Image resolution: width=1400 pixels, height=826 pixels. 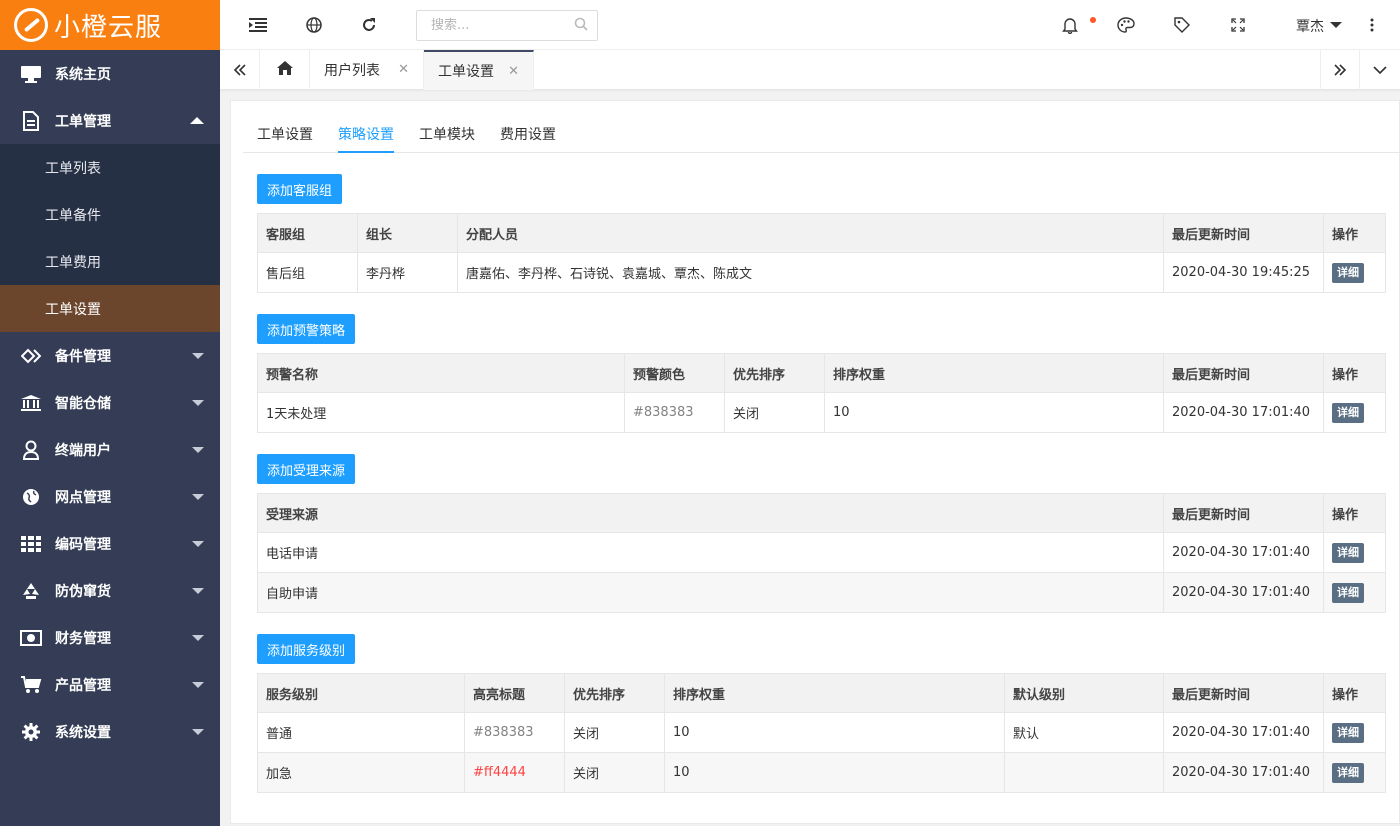 I want to click on palette-icon, so click(x=1126, y=25).